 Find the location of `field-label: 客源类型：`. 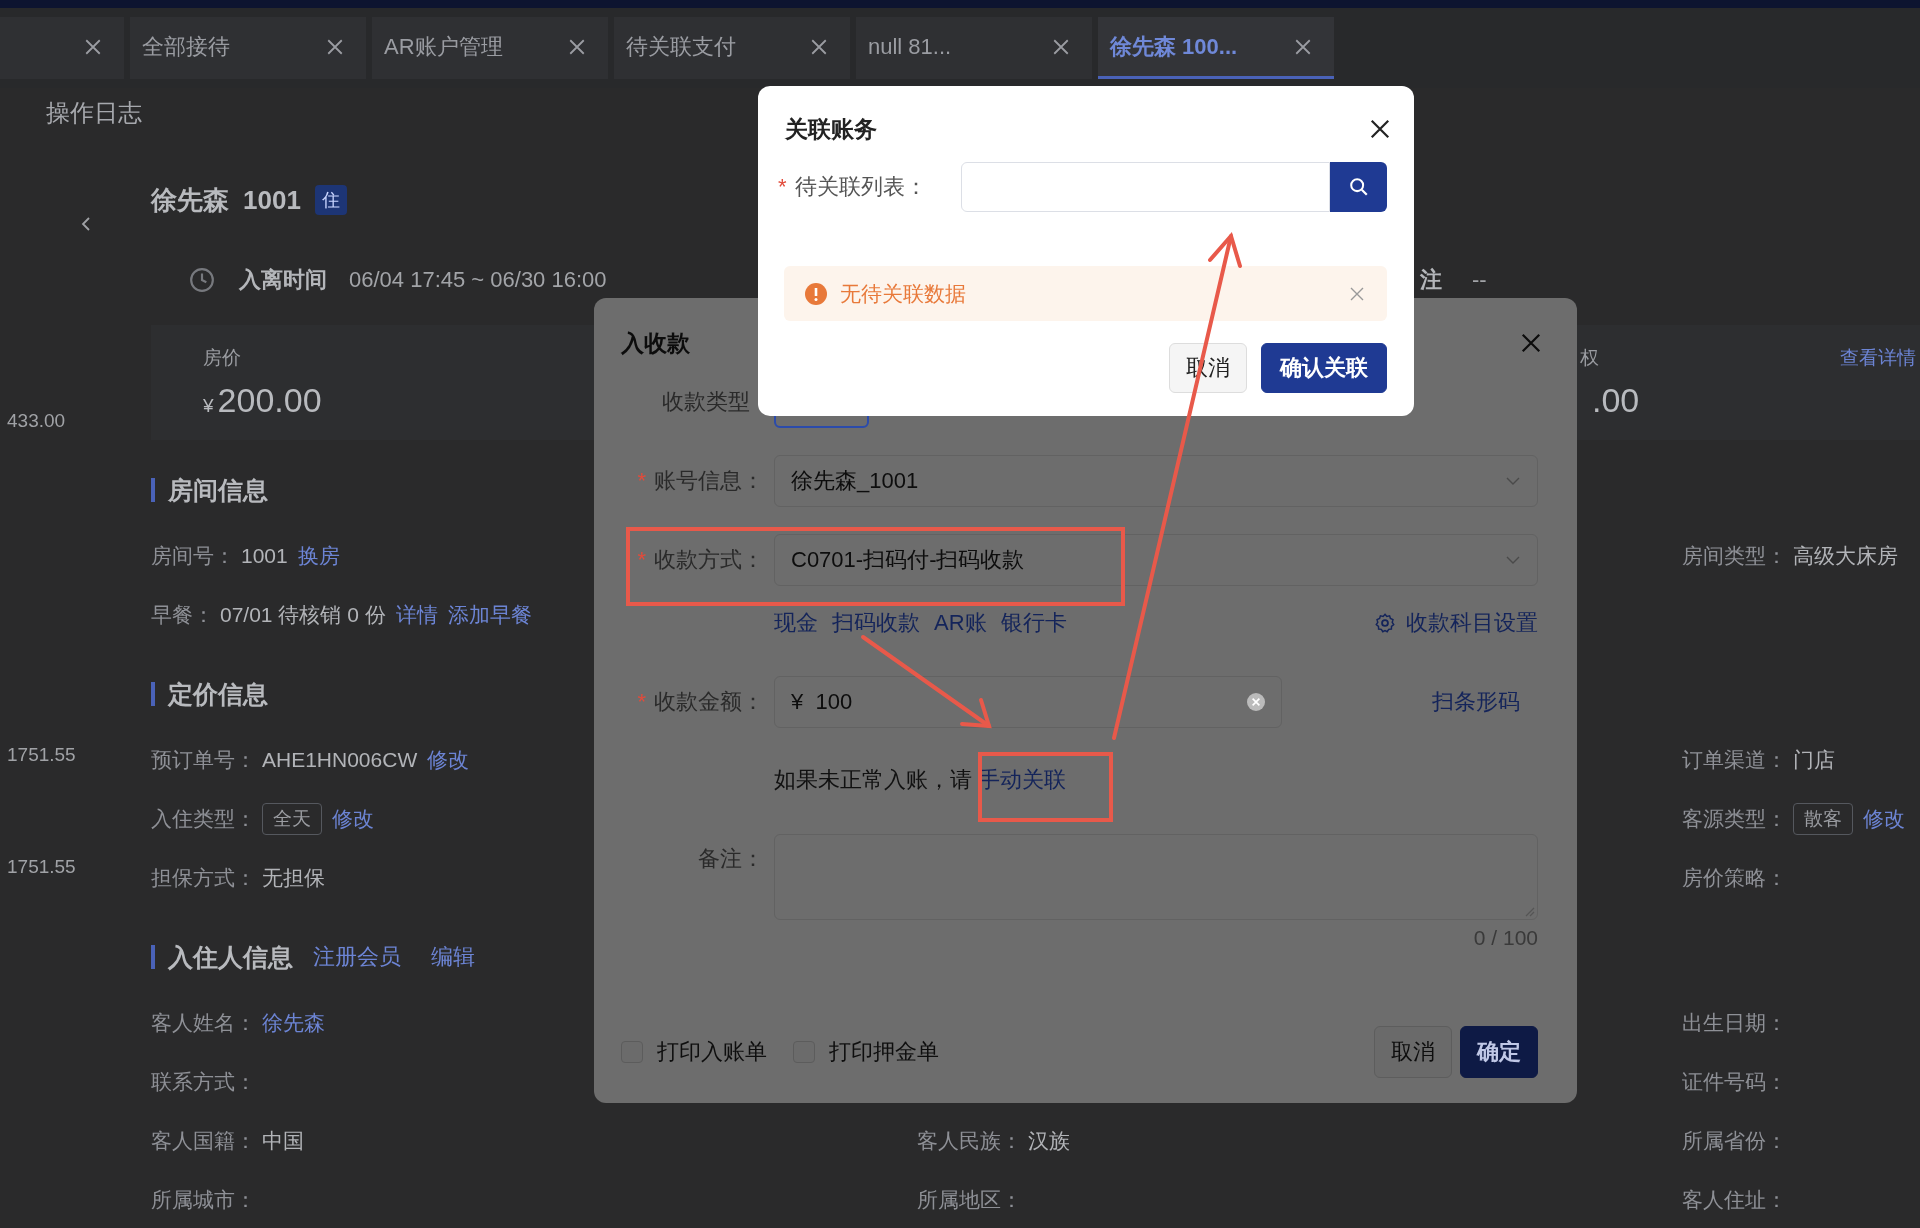

field-label: 客源类型： is located at coordinates (1734, 818).